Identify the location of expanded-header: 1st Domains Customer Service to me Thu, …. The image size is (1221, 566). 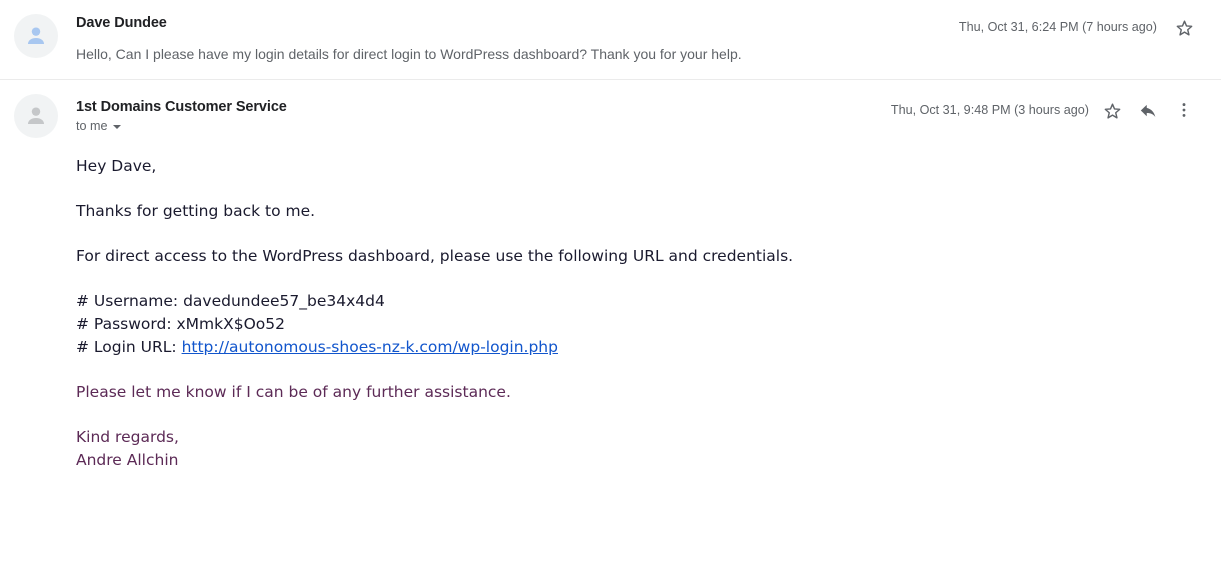
(636, 115).